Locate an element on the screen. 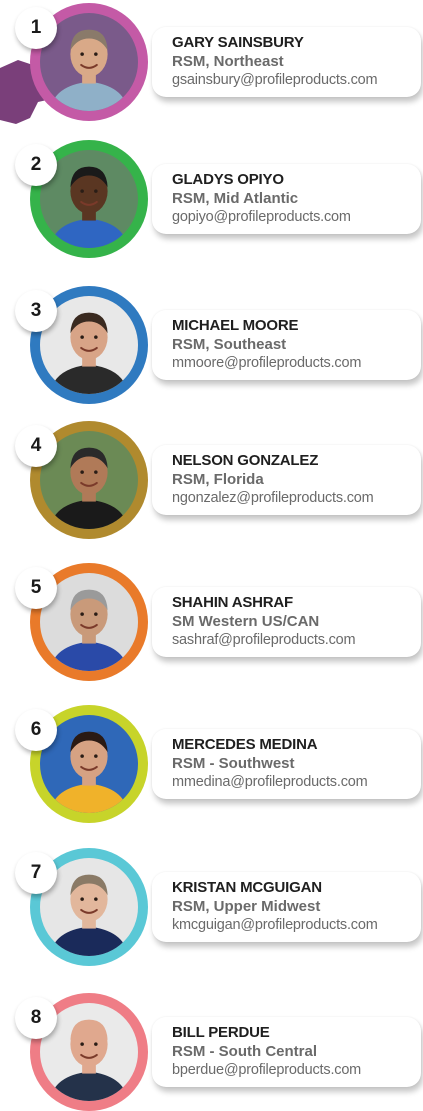 Image resolution: width=423 pixels, height=1111 pixels. rep-name: NELSON GONZALEZ is located at coordinates (245, 460).